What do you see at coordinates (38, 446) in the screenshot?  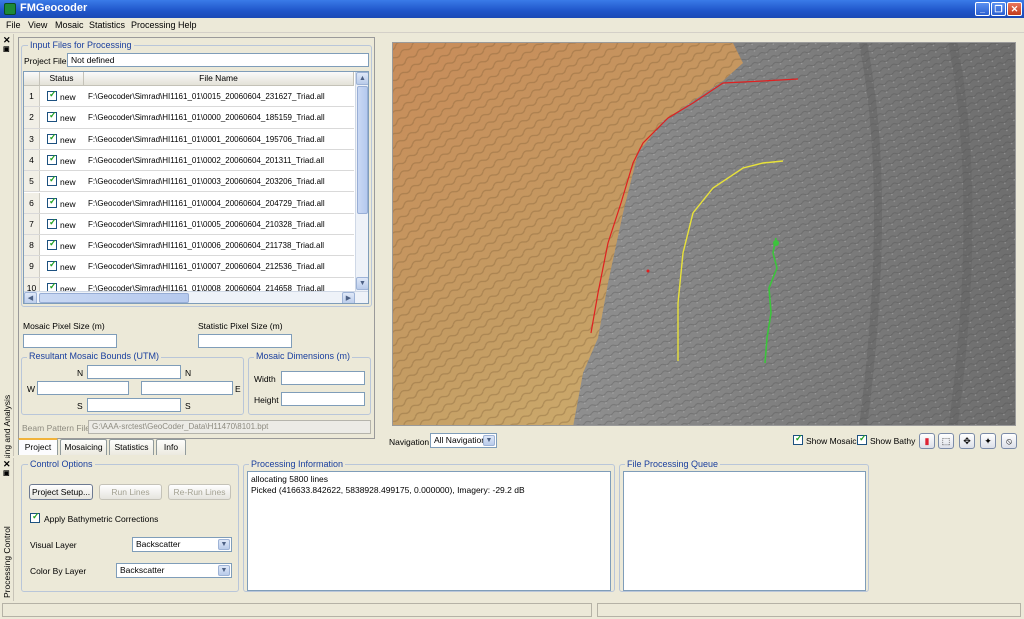 I see `tab-project: Project` at bounding box center [38, 446].